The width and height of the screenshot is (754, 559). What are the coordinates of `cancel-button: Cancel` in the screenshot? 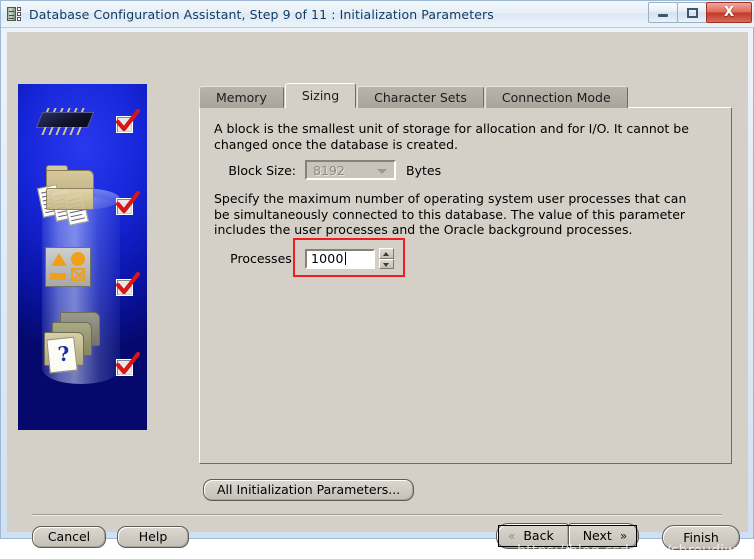 It's located at (69, 537).